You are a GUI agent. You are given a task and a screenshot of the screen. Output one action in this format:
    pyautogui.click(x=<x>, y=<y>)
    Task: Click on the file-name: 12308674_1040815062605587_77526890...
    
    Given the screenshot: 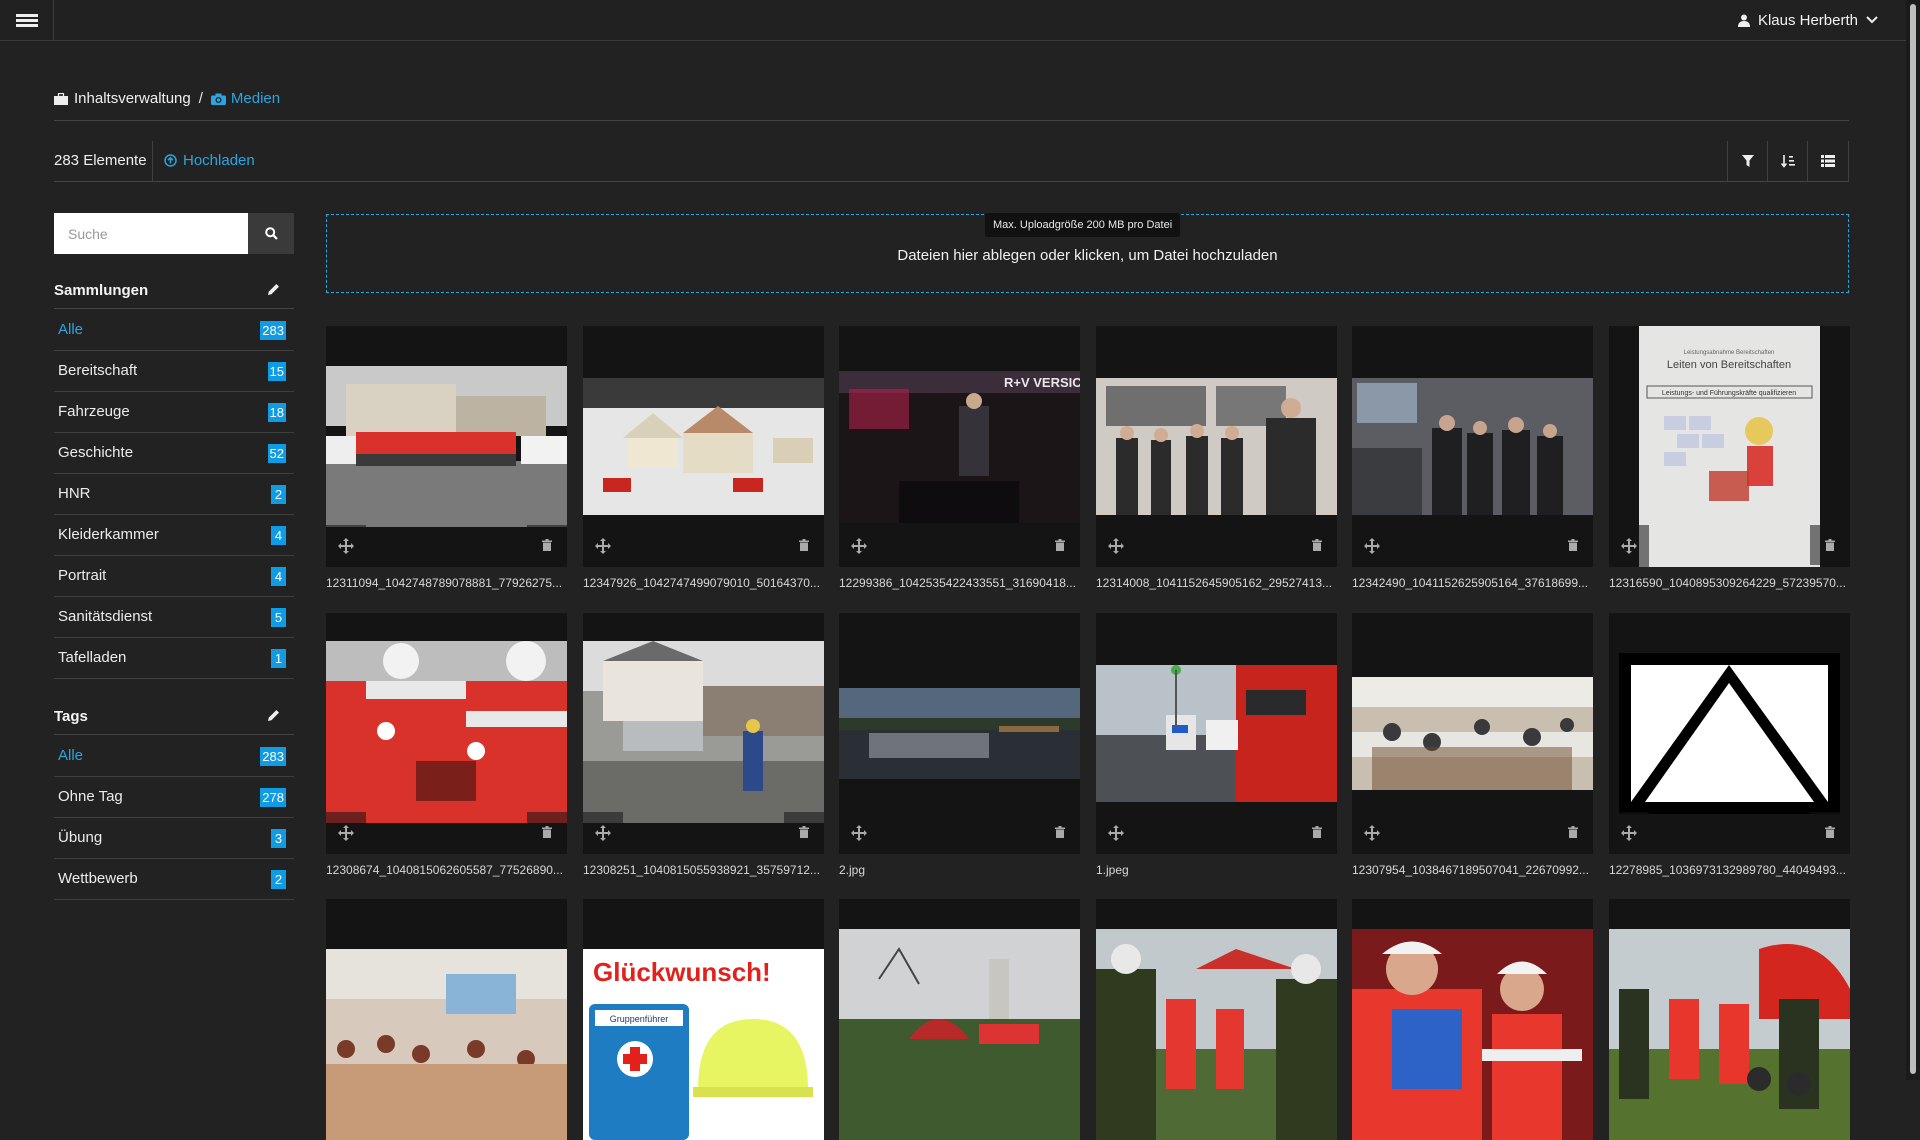 What is the action you would take?
    pyautogui.click(x=444, y=870)
    